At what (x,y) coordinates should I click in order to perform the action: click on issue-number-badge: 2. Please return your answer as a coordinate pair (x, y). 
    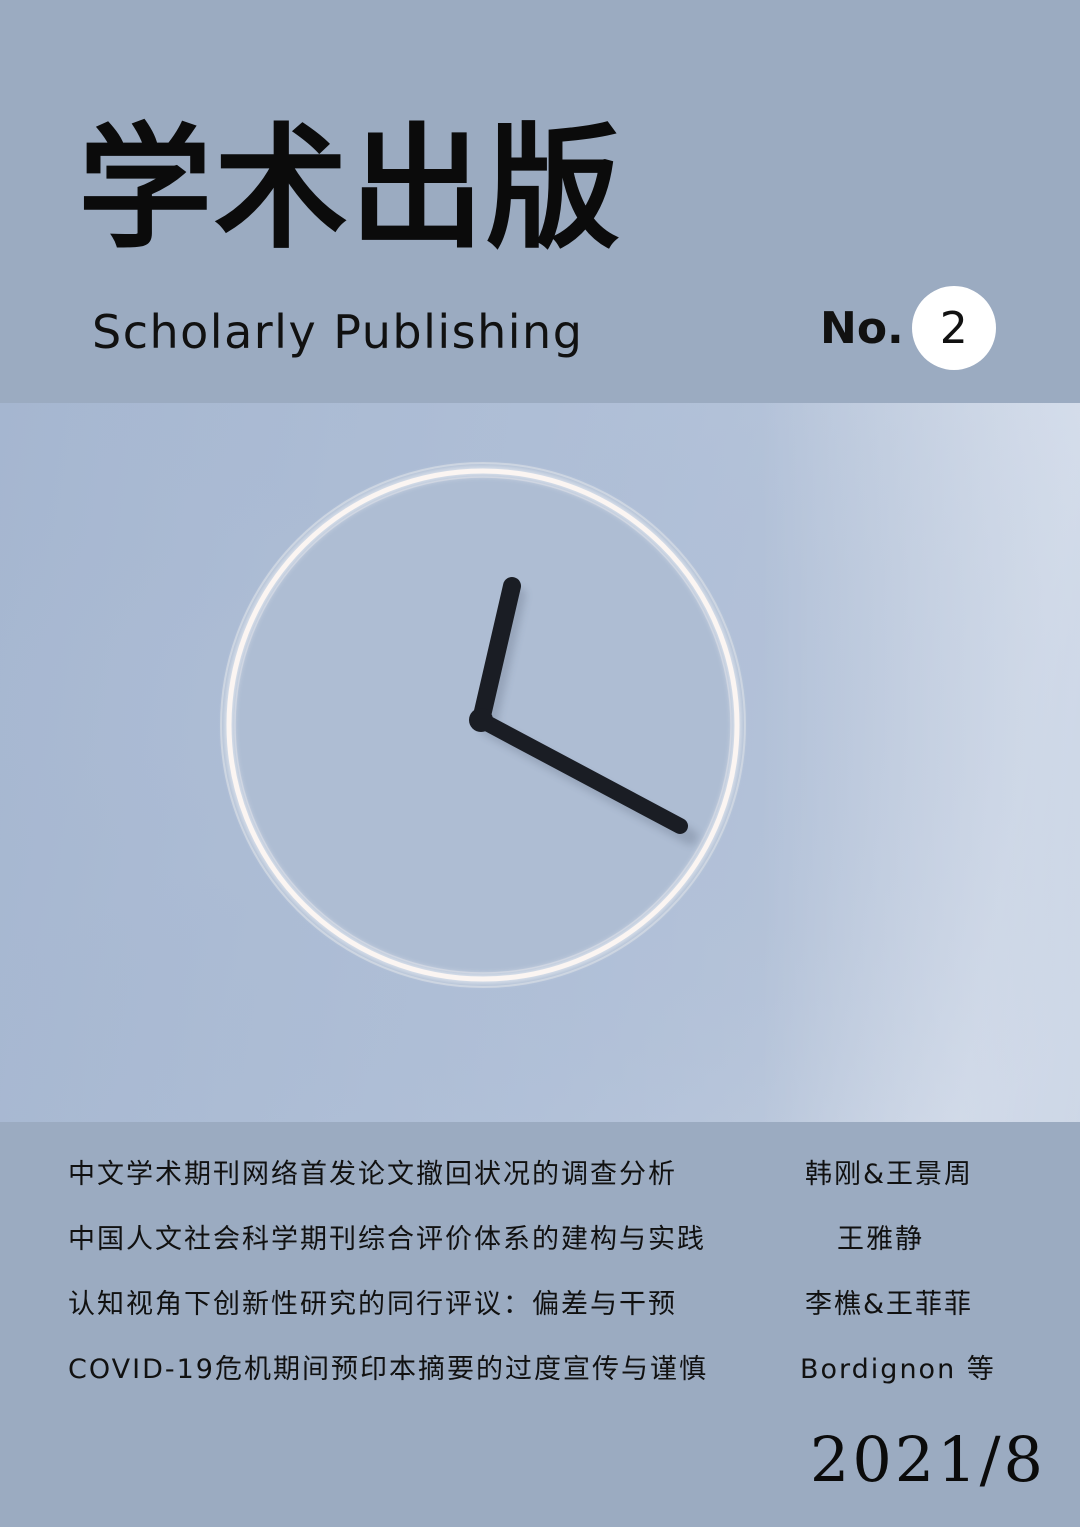
    Looking at the image, I should click on (953, 328).